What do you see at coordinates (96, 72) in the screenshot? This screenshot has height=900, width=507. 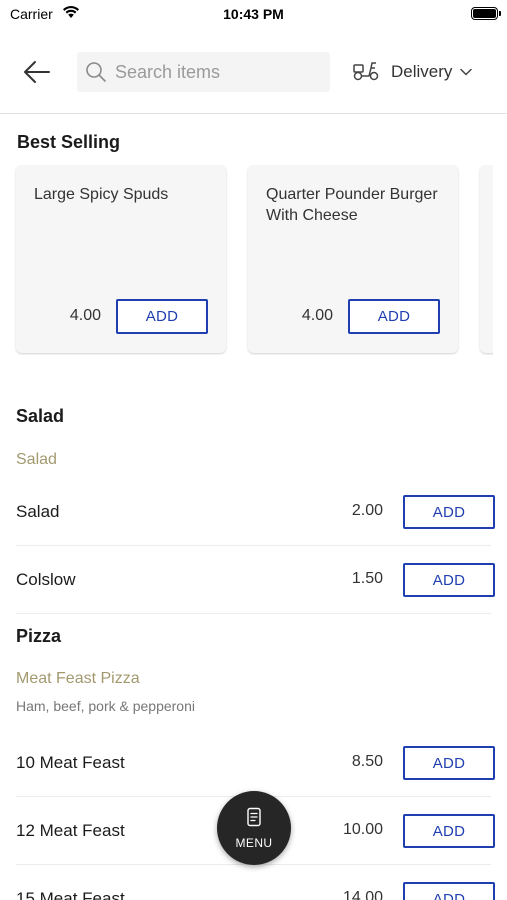 I see `search-icon` at bounding box center [96, 72].